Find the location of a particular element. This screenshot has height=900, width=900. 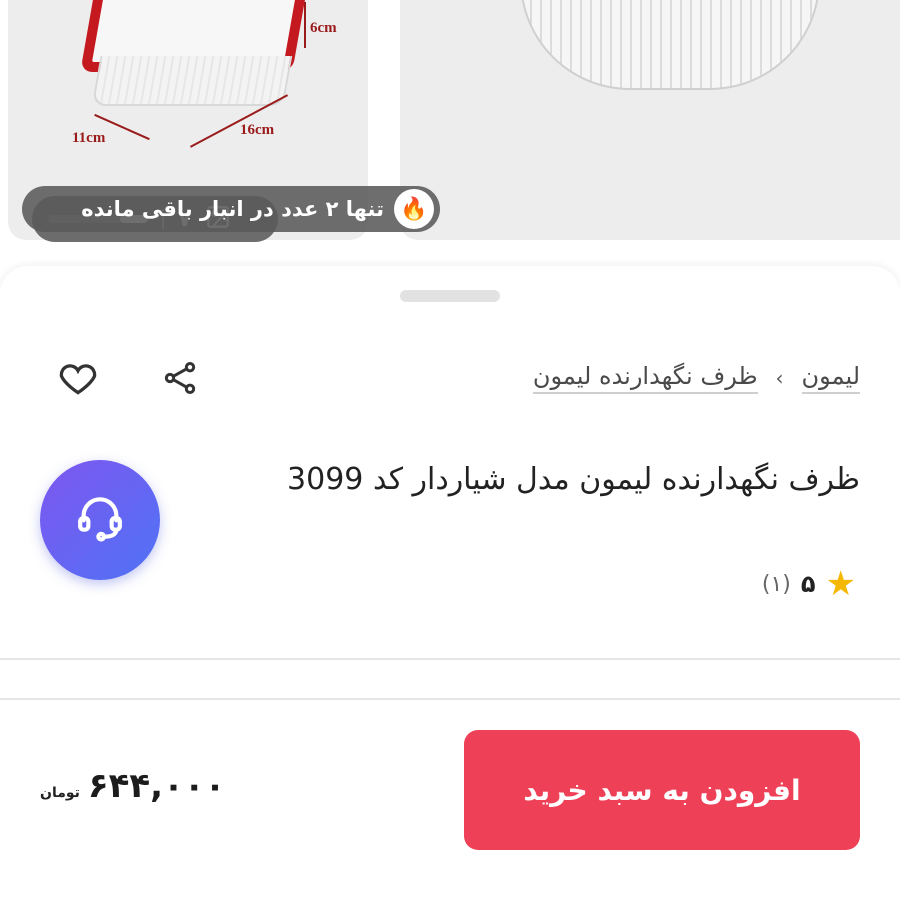

gallery-main-image is located at coordinates (650, 120).